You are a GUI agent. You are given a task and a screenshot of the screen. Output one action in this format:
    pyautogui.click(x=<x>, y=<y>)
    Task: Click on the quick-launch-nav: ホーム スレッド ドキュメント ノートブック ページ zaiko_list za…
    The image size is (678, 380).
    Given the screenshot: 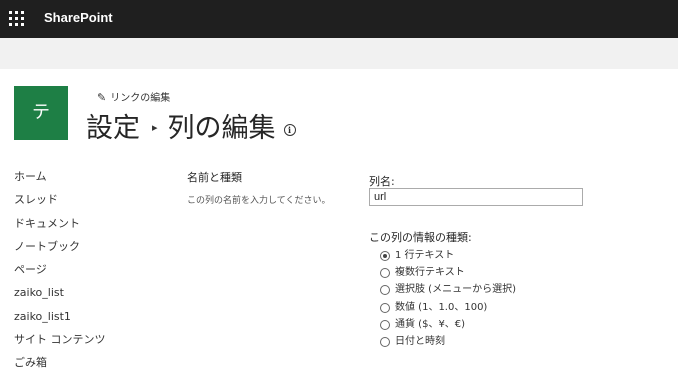 What is the action you would take?
    pyautogui.click(x=60, y=275)
    